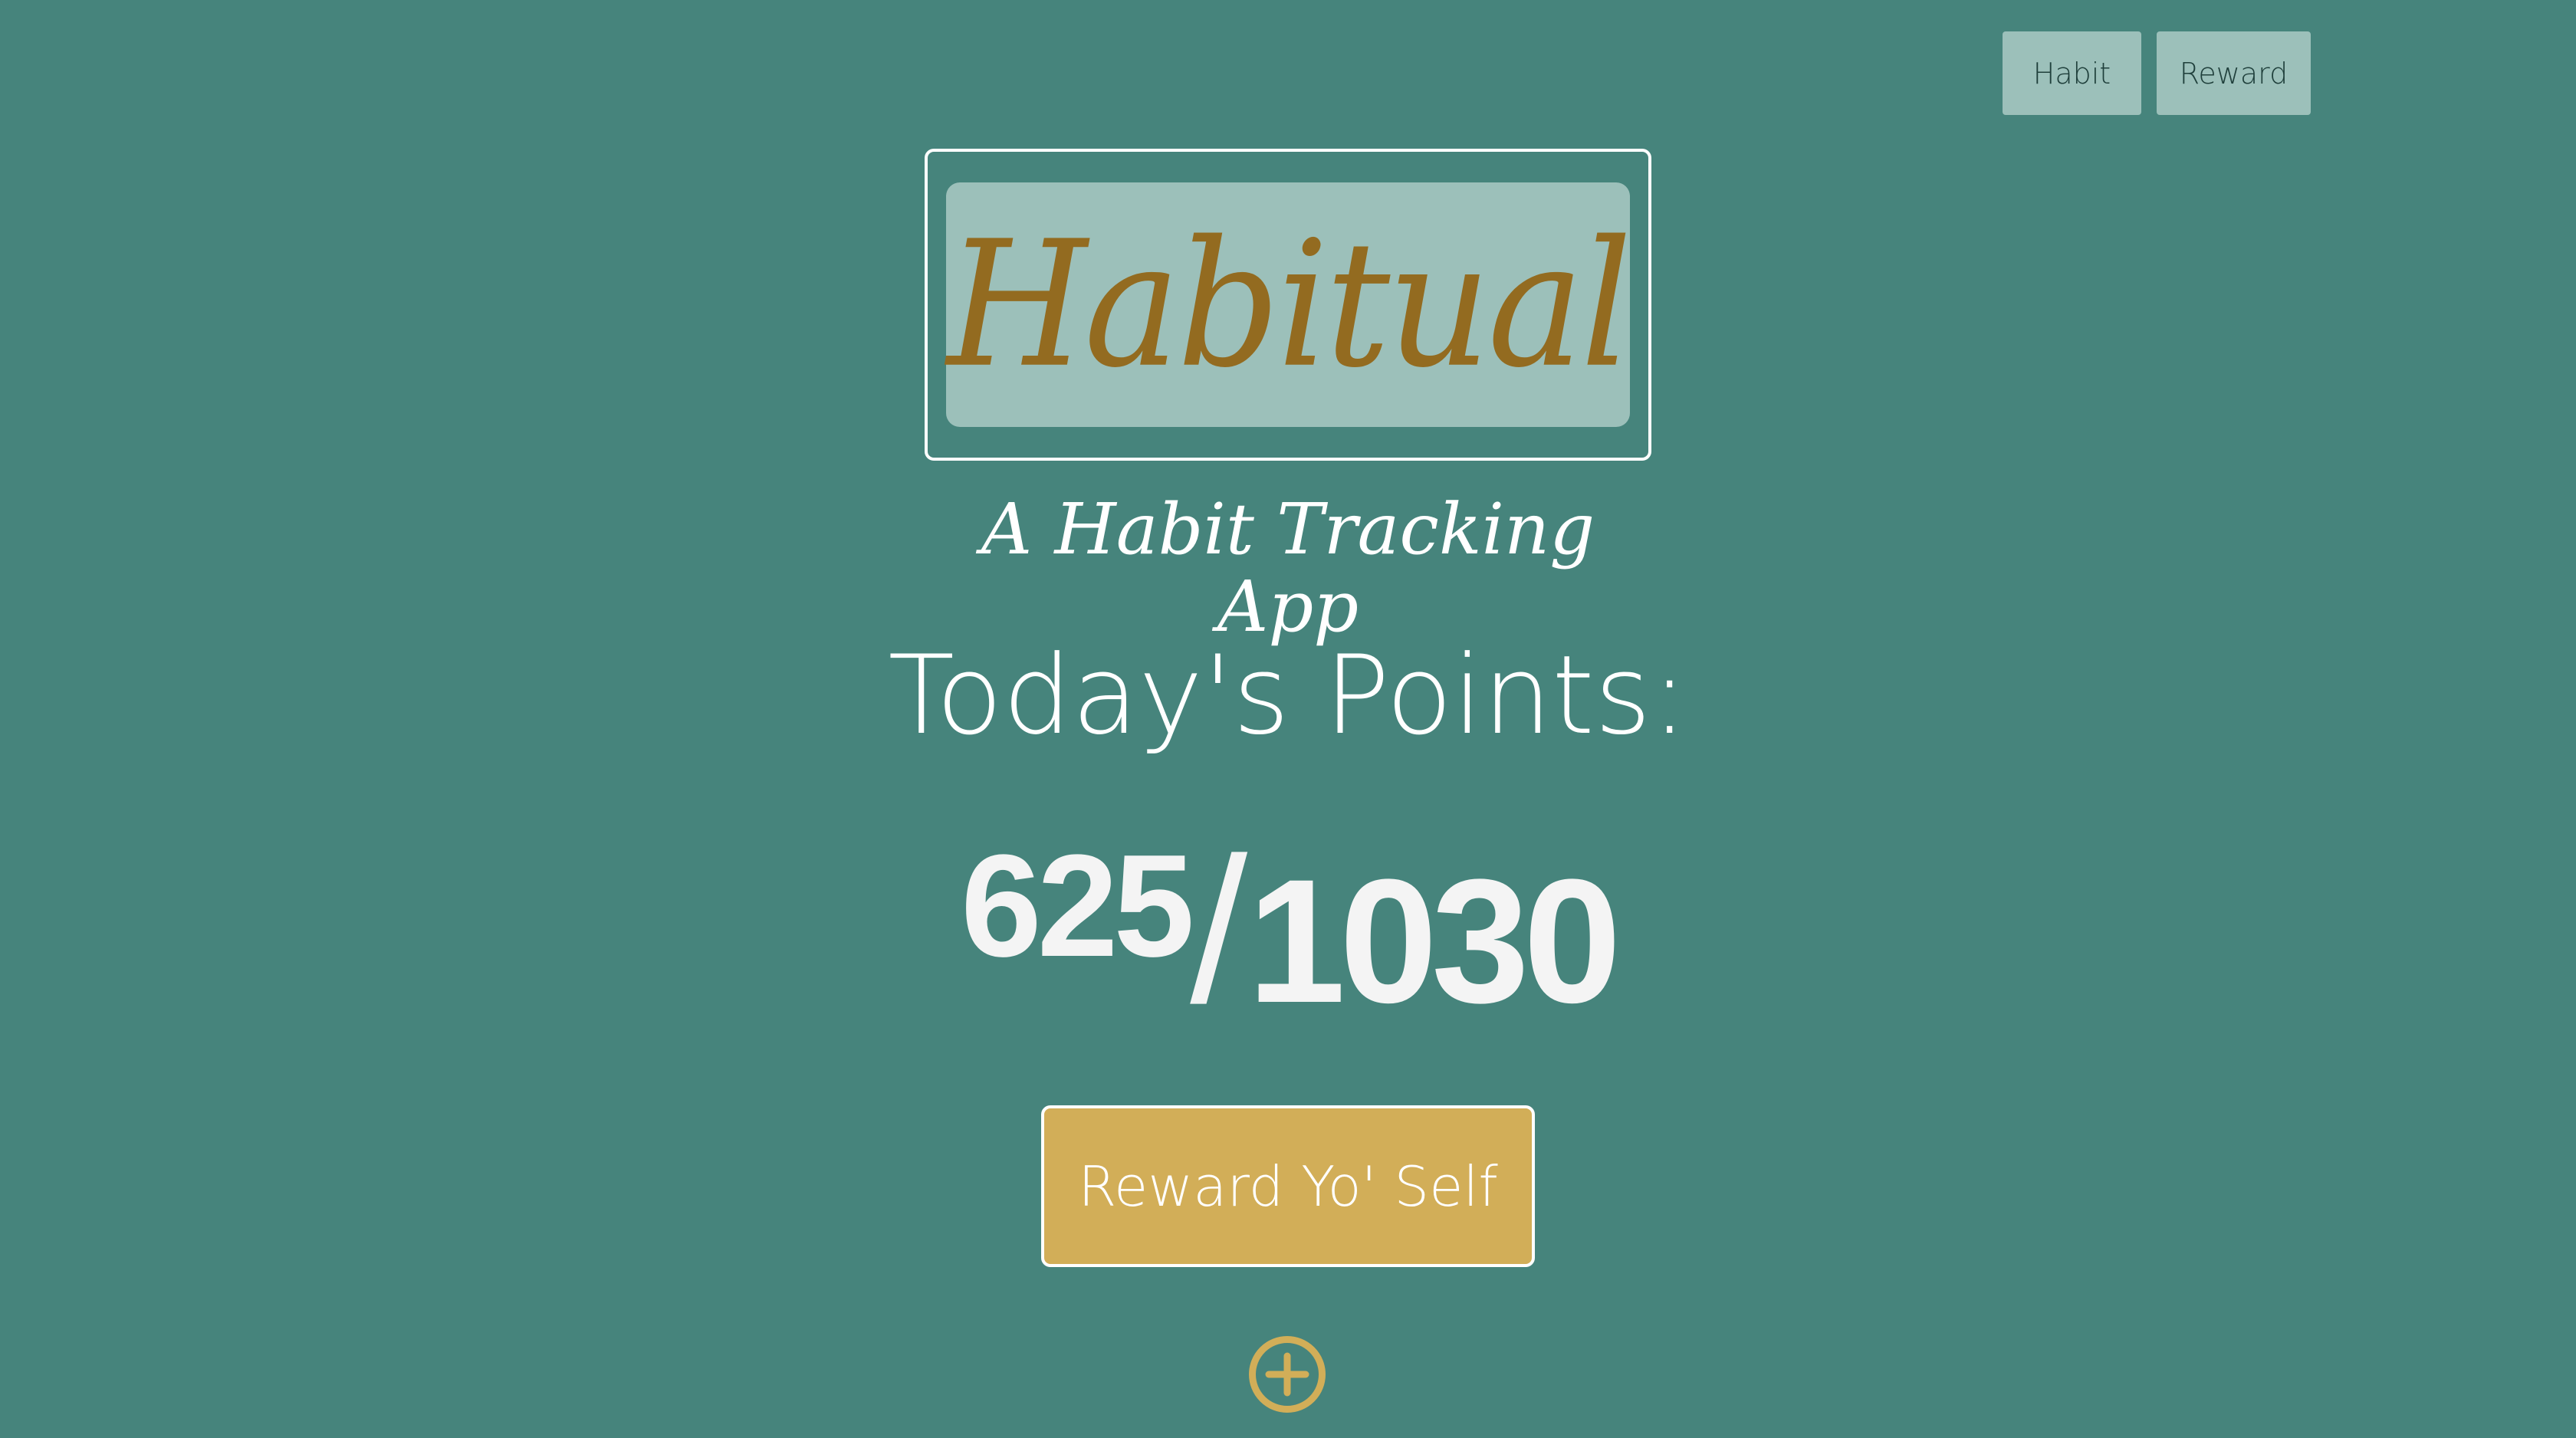 The width and height of the screenshot is (2576, 1438). I want to click on reward-yo-self-button: Reward Yo' Self, so click(1288, 1186).